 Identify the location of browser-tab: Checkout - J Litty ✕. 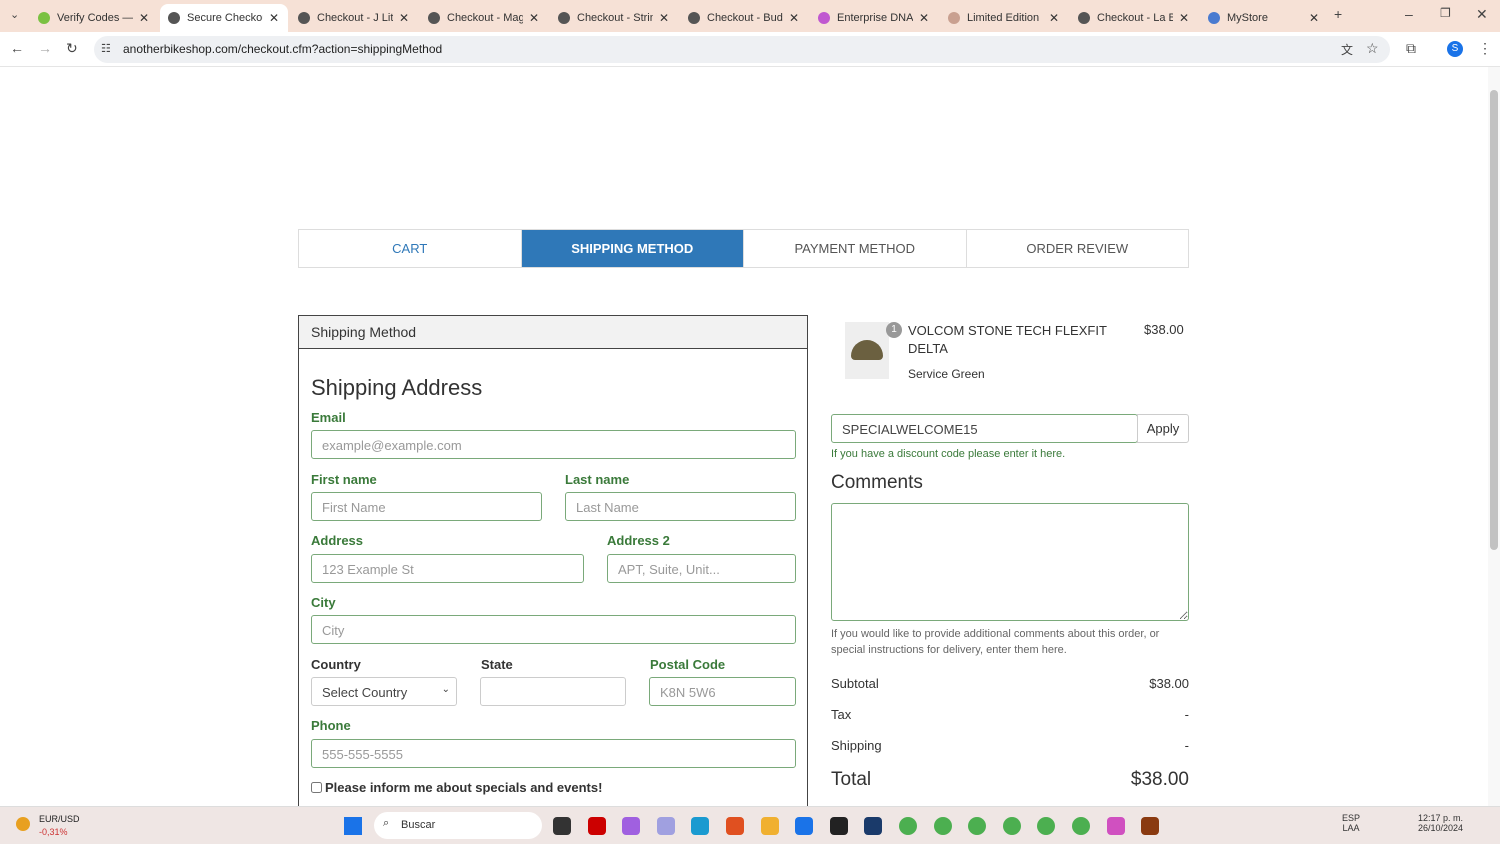
(354, 18).